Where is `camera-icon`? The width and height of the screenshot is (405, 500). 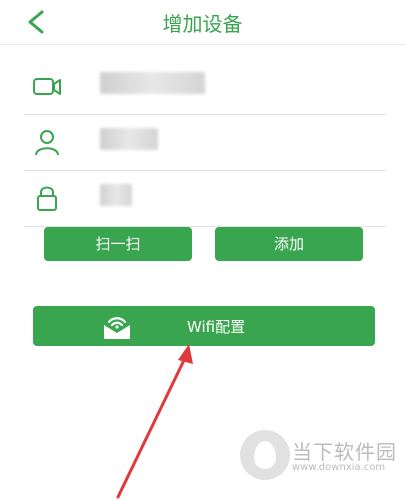
camera-icon is located at coordinates (47, 86).